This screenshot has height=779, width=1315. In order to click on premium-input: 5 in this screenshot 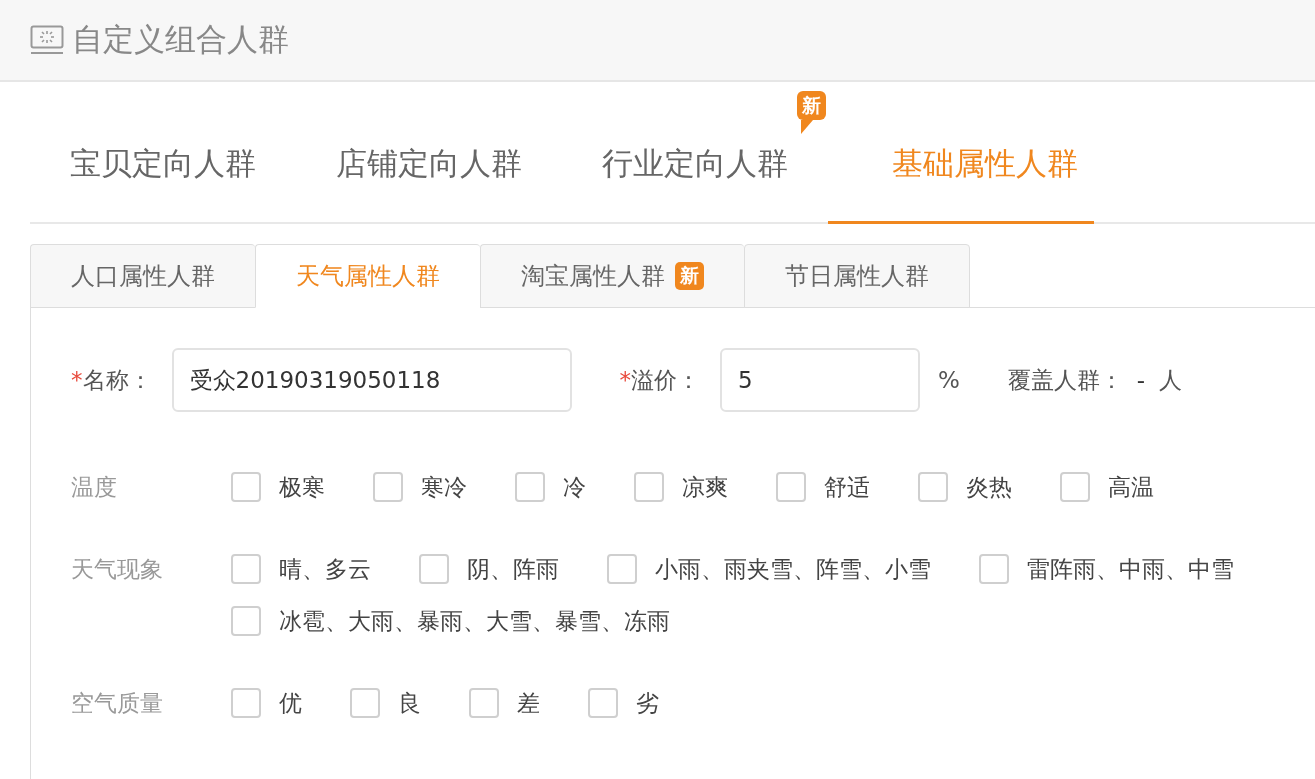, I will do `click(820, 380)`.